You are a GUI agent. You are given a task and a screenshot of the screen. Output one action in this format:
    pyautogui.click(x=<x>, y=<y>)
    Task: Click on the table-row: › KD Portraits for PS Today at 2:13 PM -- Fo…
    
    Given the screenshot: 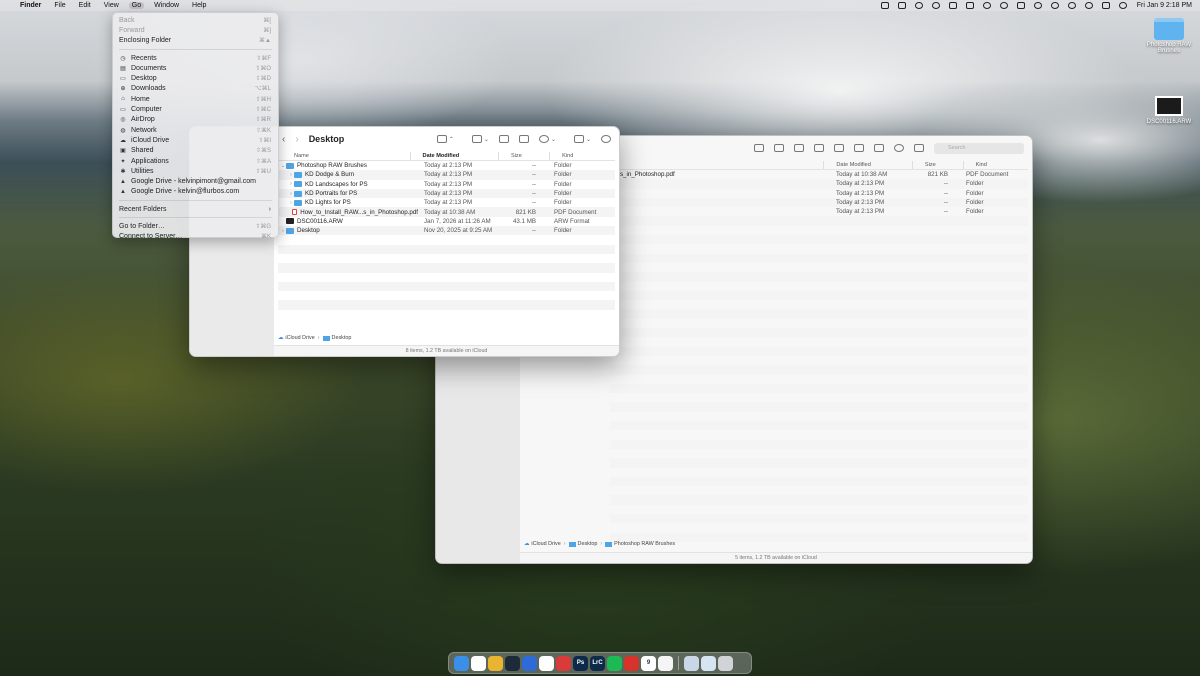 What is the action you would take?
    pyautogui.click(x=446, y=193)
    